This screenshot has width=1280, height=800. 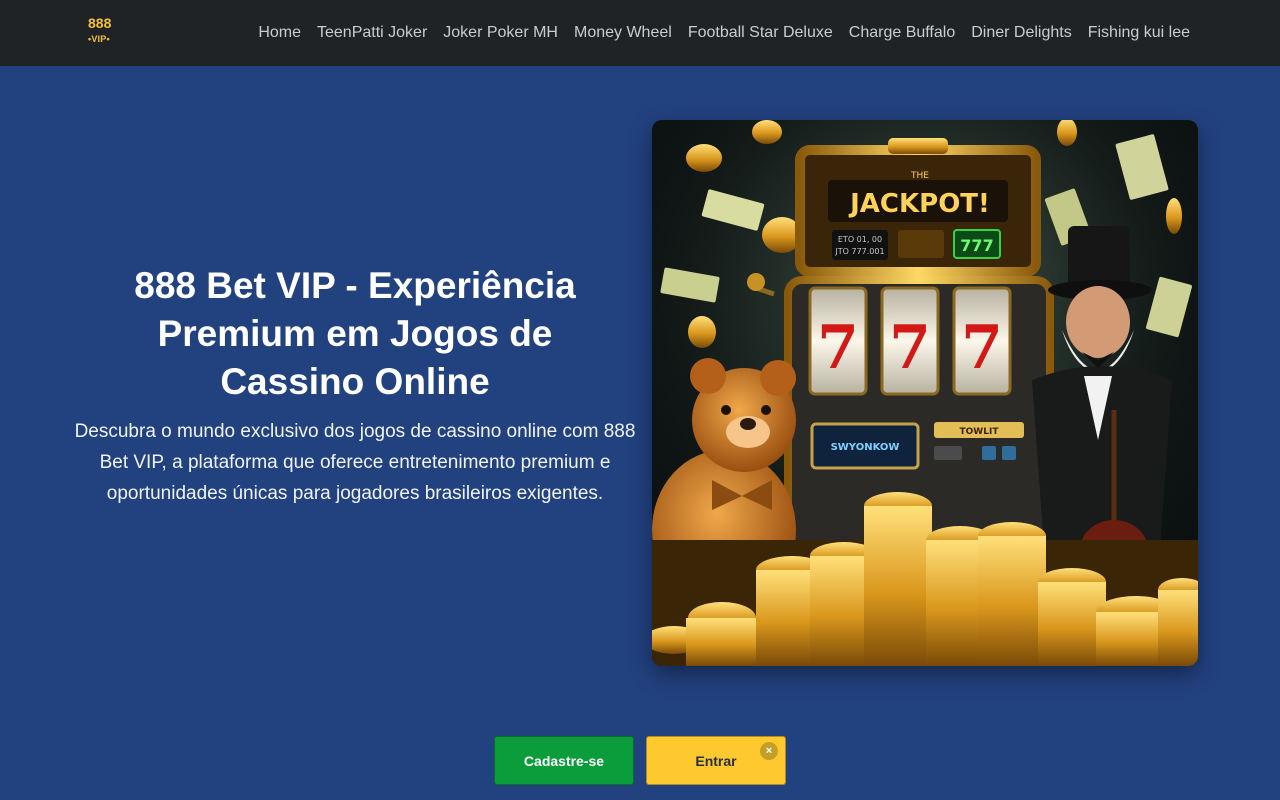 What do you see at coordinates (372, 33) in the screenshot?
I see `nav-teenpatti-joker: TeenPatti Joker` at bounding box center [372, 33].